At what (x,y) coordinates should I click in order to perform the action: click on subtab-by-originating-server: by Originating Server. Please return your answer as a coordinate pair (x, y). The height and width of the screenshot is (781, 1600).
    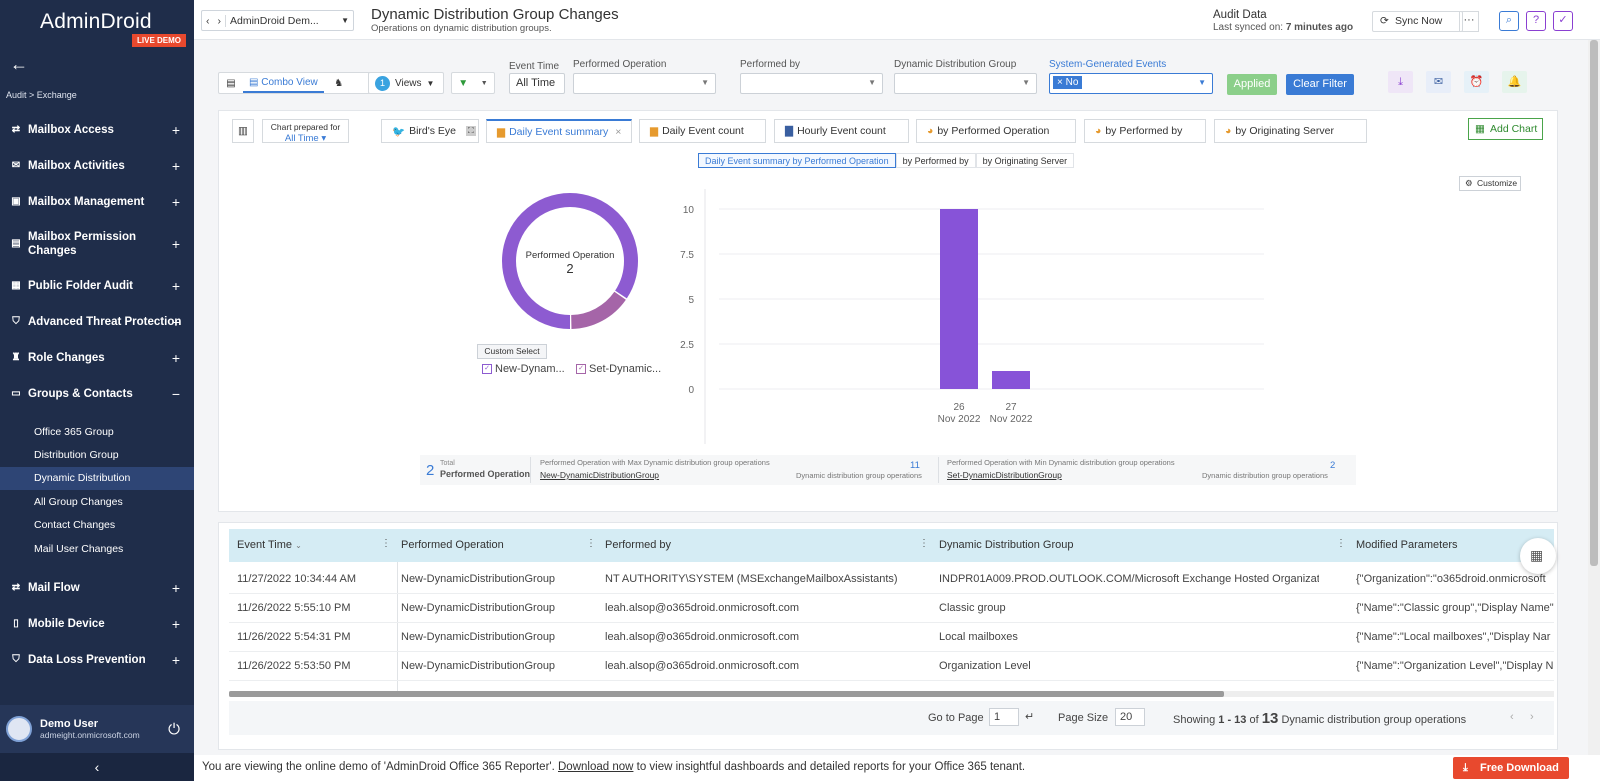
    Looking at the image, I should click on (1025, 160).